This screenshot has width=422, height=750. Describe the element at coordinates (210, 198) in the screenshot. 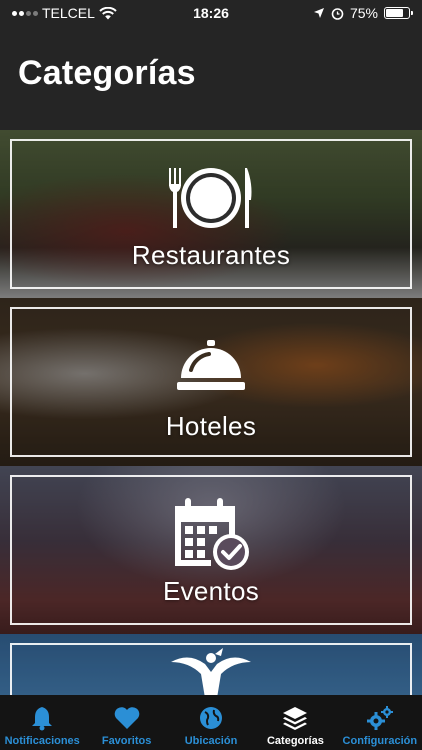

I see `plate-cutlery-icon` at that location.